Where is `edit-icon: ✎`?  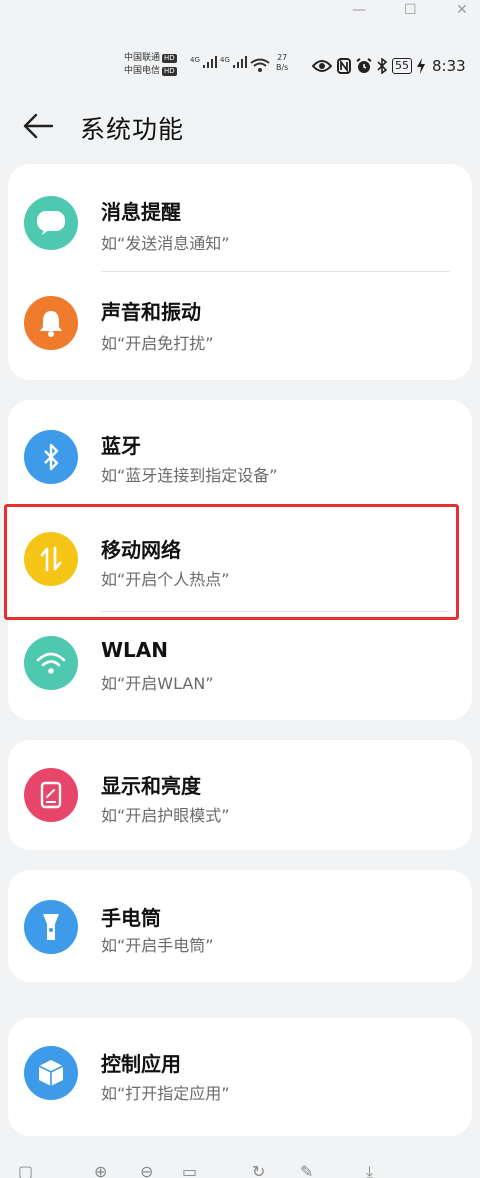 edit-icon: ✎ is located at coordinates (306, 1170).